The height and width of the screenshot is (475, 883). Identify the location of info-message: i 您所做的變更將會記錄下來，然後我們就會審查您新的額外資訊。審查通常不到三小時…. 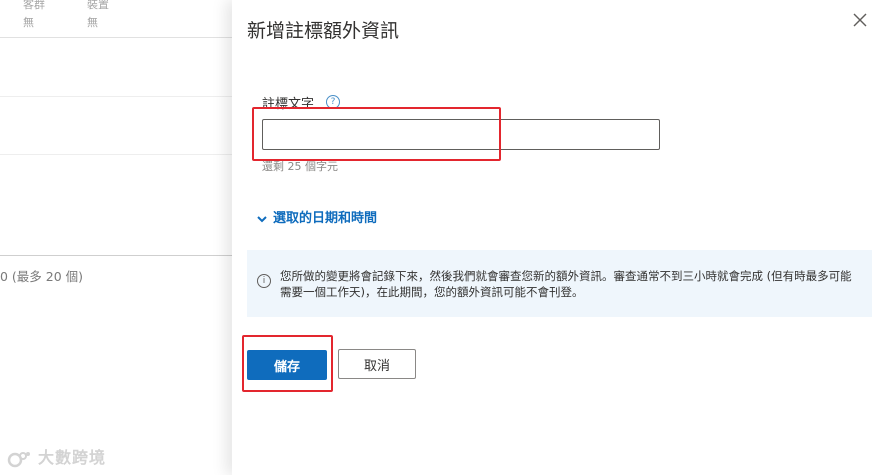
(559, 283).